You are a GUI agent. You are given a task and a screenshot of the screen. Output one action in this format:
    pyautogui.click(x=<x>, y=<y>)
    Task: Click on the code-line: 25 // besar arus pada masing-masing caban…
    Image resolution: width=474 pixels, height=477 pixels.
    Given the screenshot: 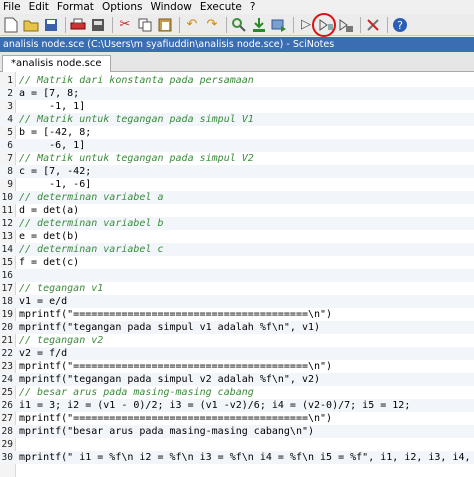 What is the action you would take?
    pyautogui.click(x=237, y=392)
    